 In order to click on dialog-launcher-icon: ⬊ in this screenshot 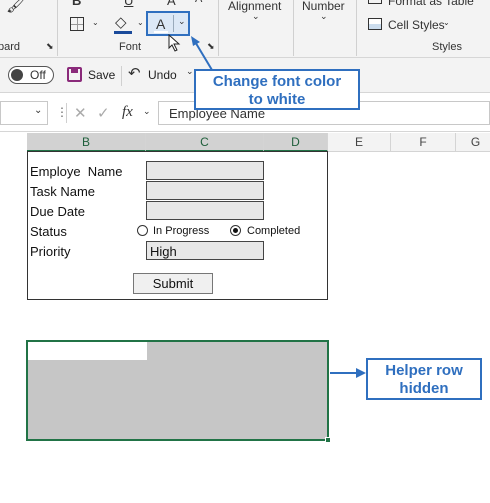, I will do `click(50, 46)`.